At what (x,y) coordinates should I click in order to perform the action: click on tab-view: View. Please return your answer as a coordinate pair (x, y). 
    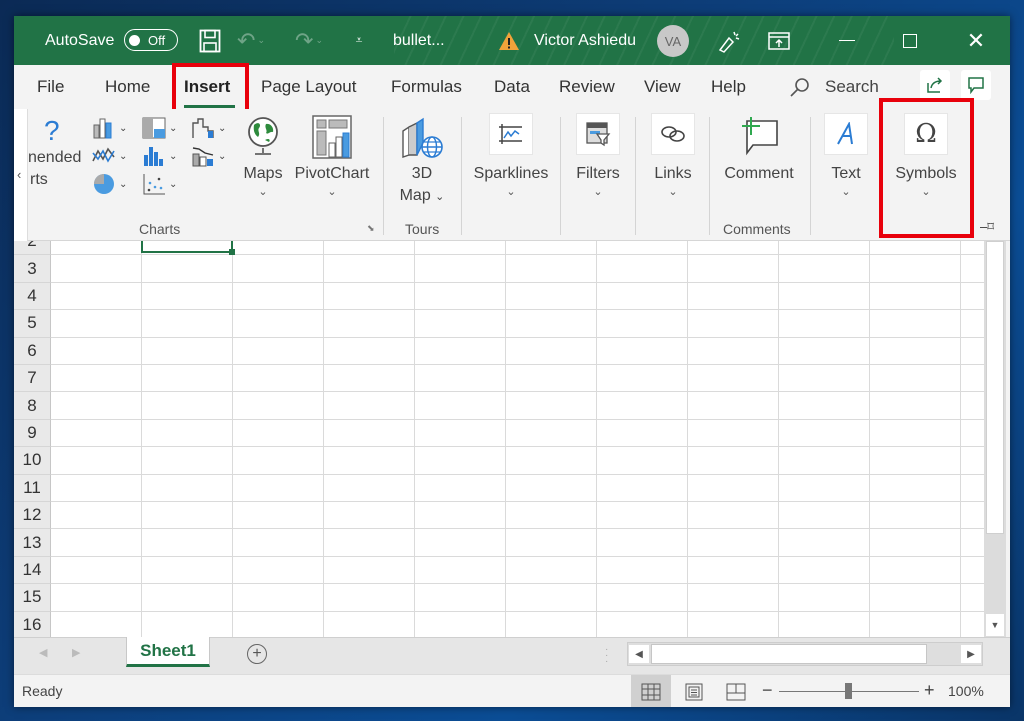
    Looking at the image, I should click on (662, 87).